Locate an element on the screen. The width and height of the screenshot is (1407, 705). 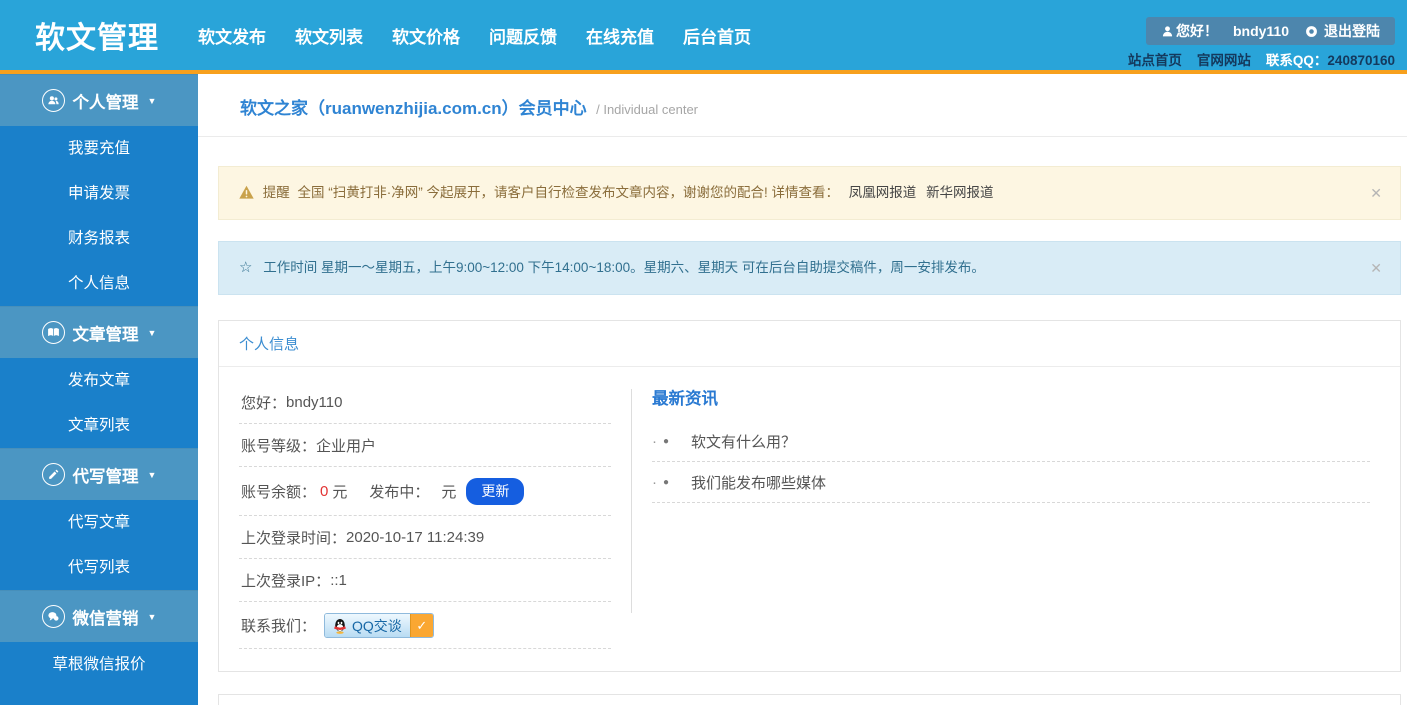
steps-panel-title: 后台快速使用步骤 is located at coordinates (809, 700).